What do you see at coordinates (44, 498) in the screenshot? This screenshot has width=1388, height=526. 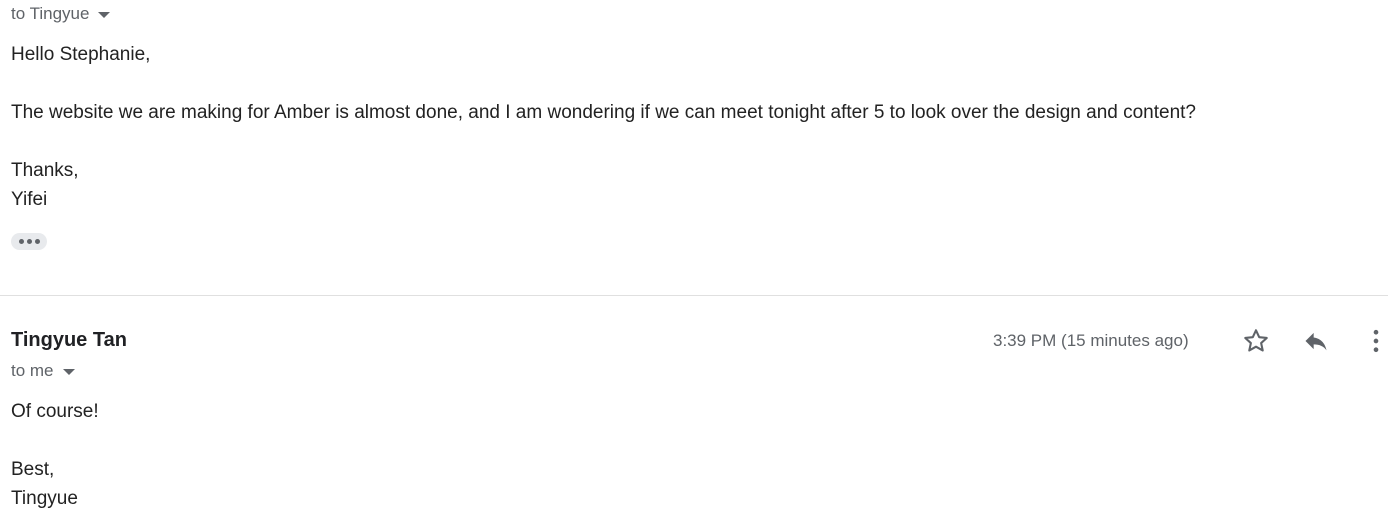 I see `message-body-line: Tingyue` at bounding box center [44, 498].